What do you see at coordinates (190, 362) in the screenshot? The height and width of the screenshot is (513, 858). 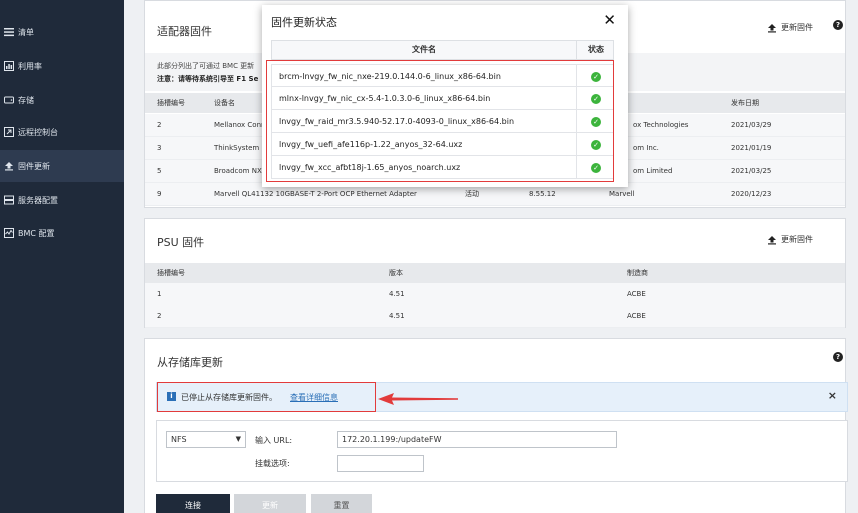 I see `repository-card-title: 从存储库更新` at bounding box center [190, 362].